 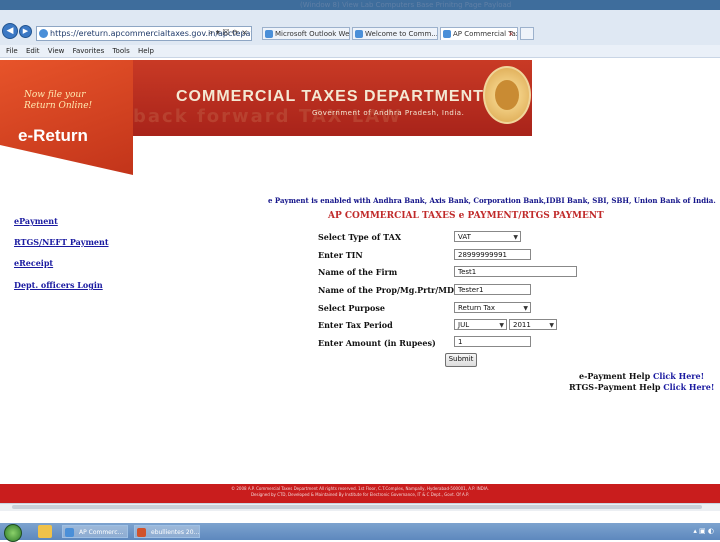 I want to click on horizontal-scrollbar, so click(x=360, y=507).